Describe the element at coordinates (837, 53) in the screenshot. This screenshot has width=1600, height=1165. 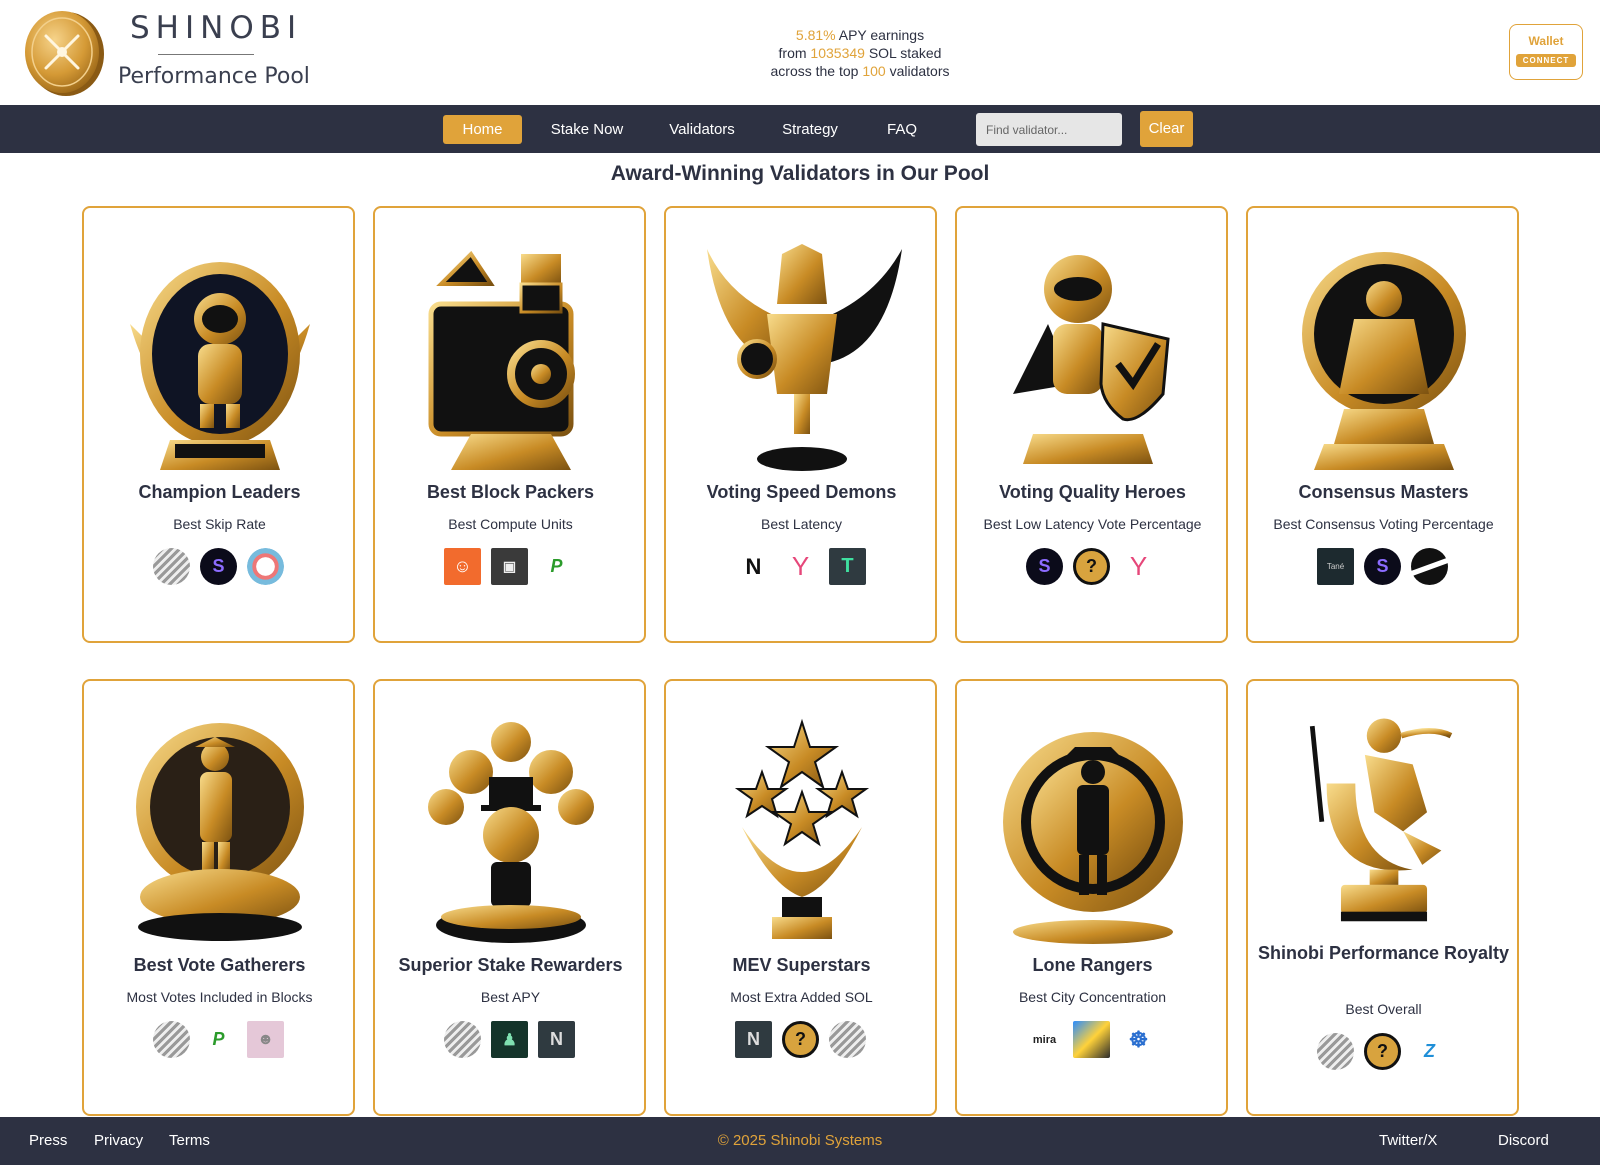
I see `sol-staked-value: 1035349` at that location.